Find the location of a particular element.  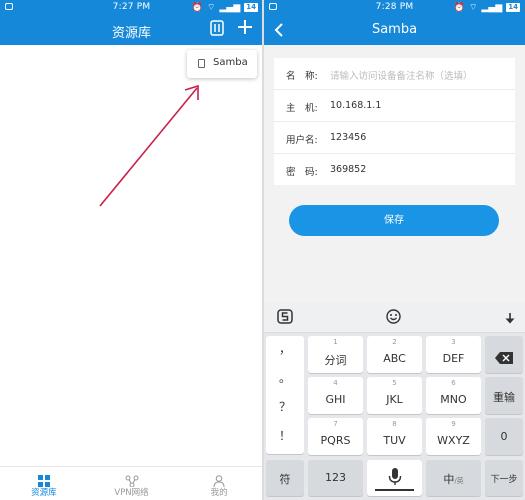

bottom-nav: 资源库 VPN网络 我的 is located at coordinates (131, 483).